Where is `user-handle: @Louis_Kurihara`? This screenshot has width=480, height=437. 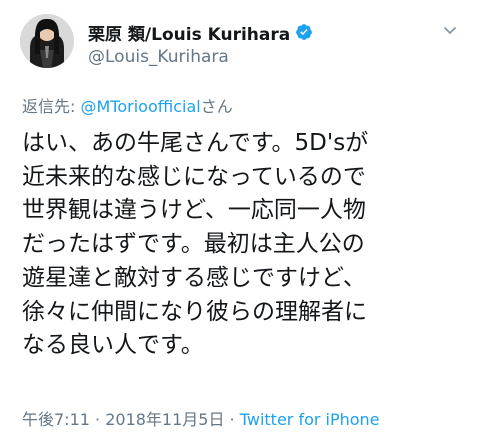 user-handle: @Louis_Kurihara is located at coordinates (200, 57).